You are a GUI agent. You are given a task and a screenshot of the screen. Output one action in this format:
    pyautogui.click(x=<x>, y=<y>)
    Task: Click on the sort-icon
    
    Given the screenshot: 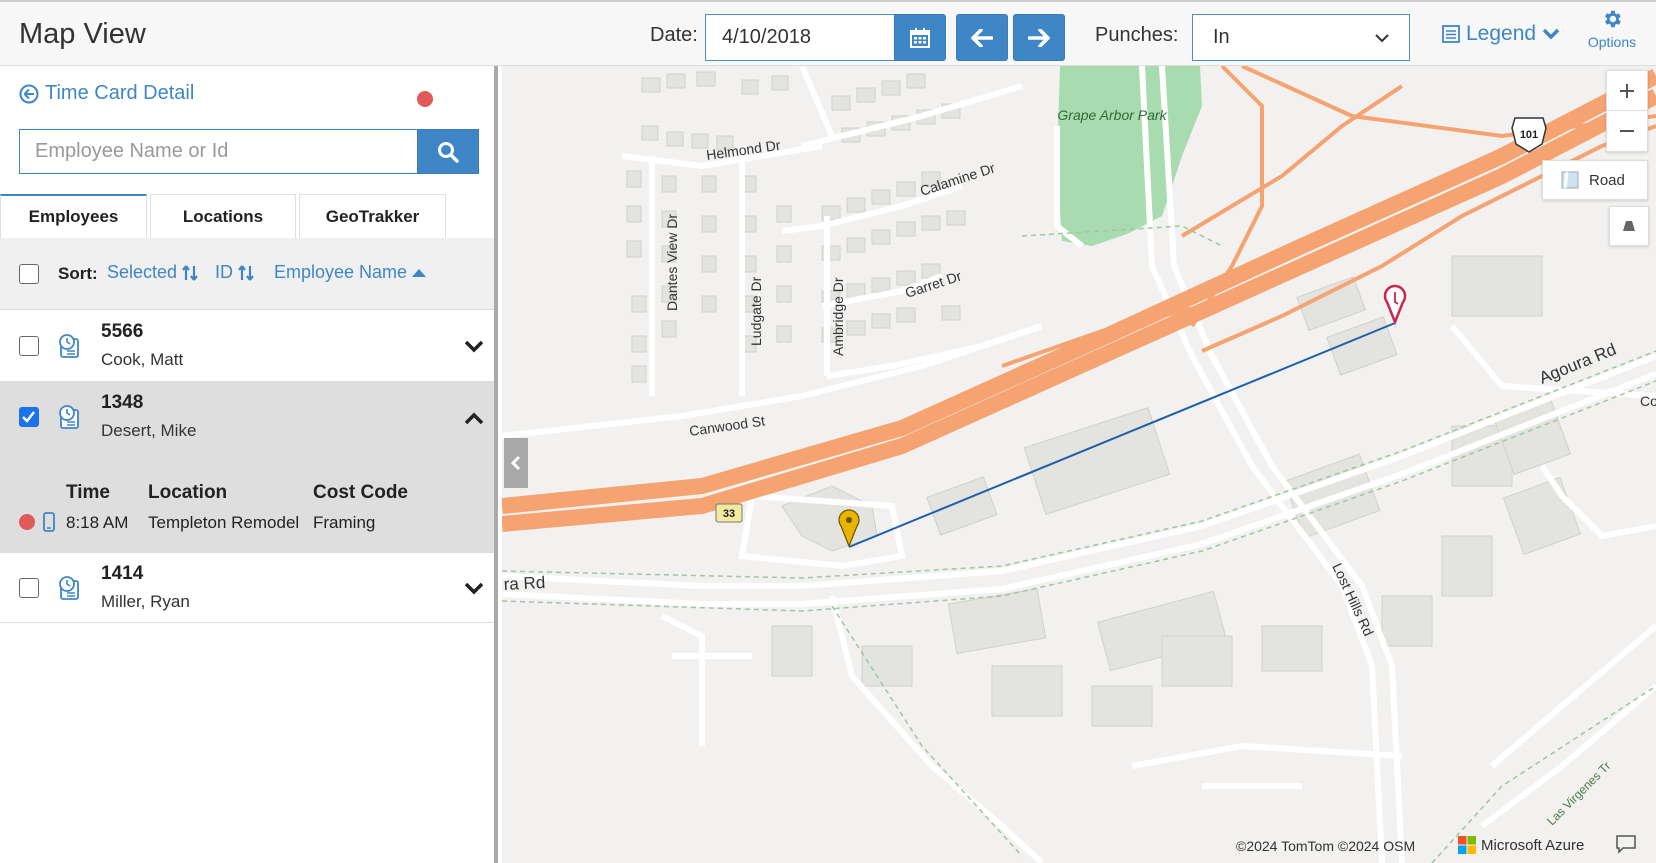 What is the action you would take?
    pyautogui.click(x=190, y=272)
    